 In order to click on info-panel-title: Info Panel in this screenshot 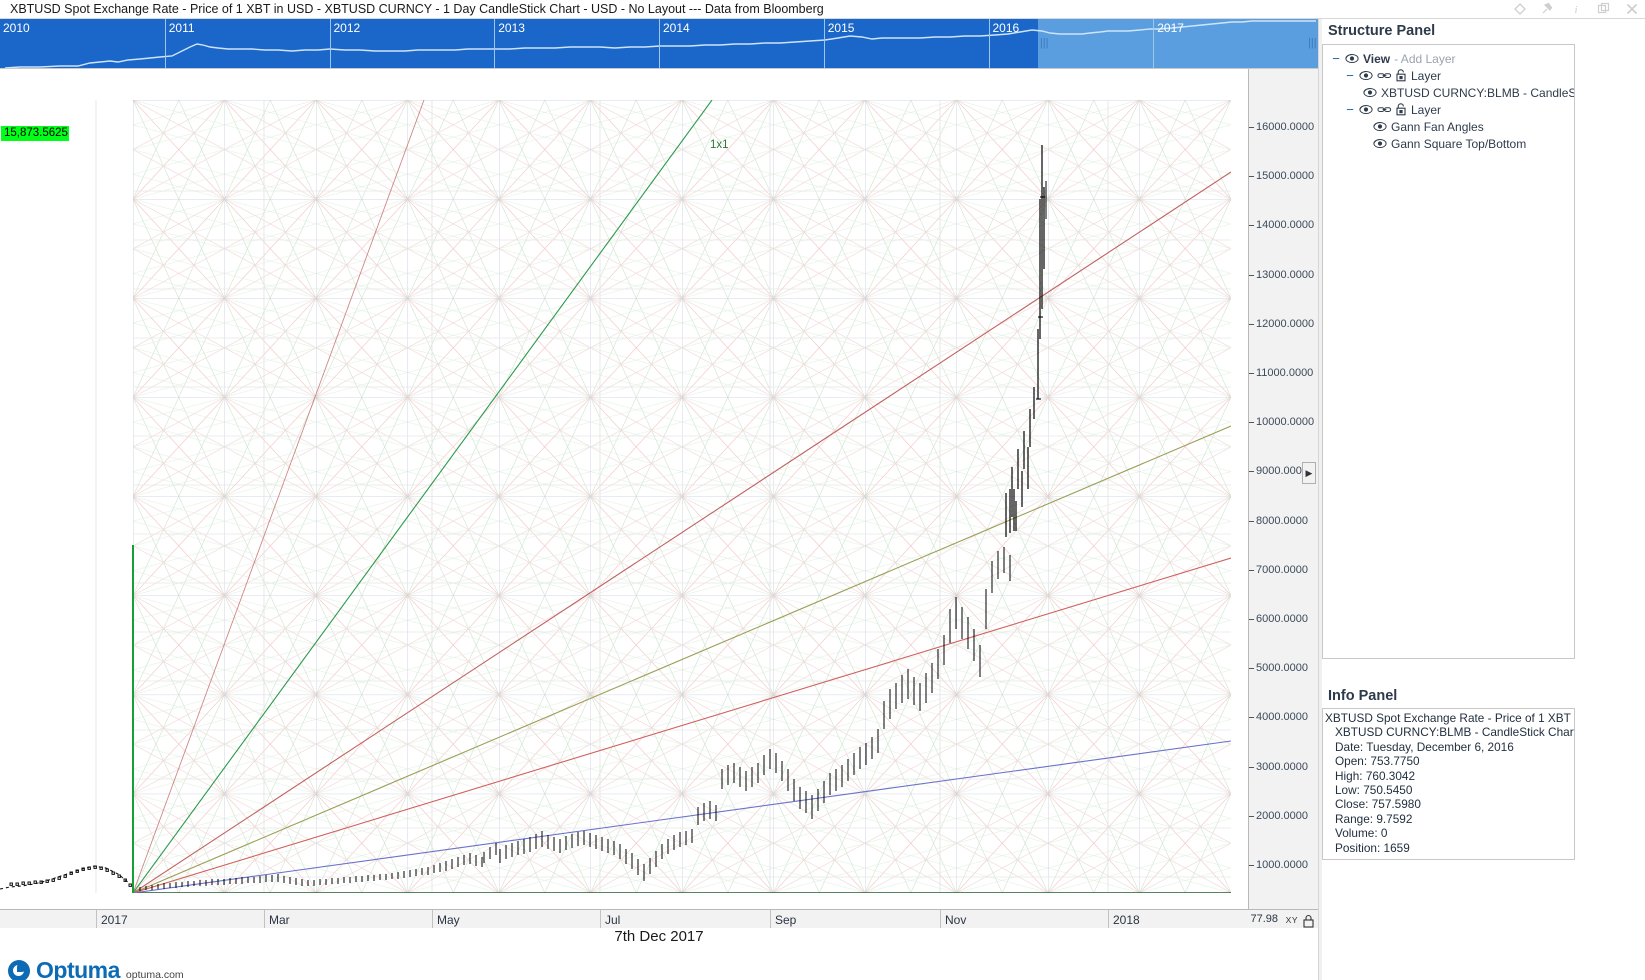, I will do `click(1363, 696)`.